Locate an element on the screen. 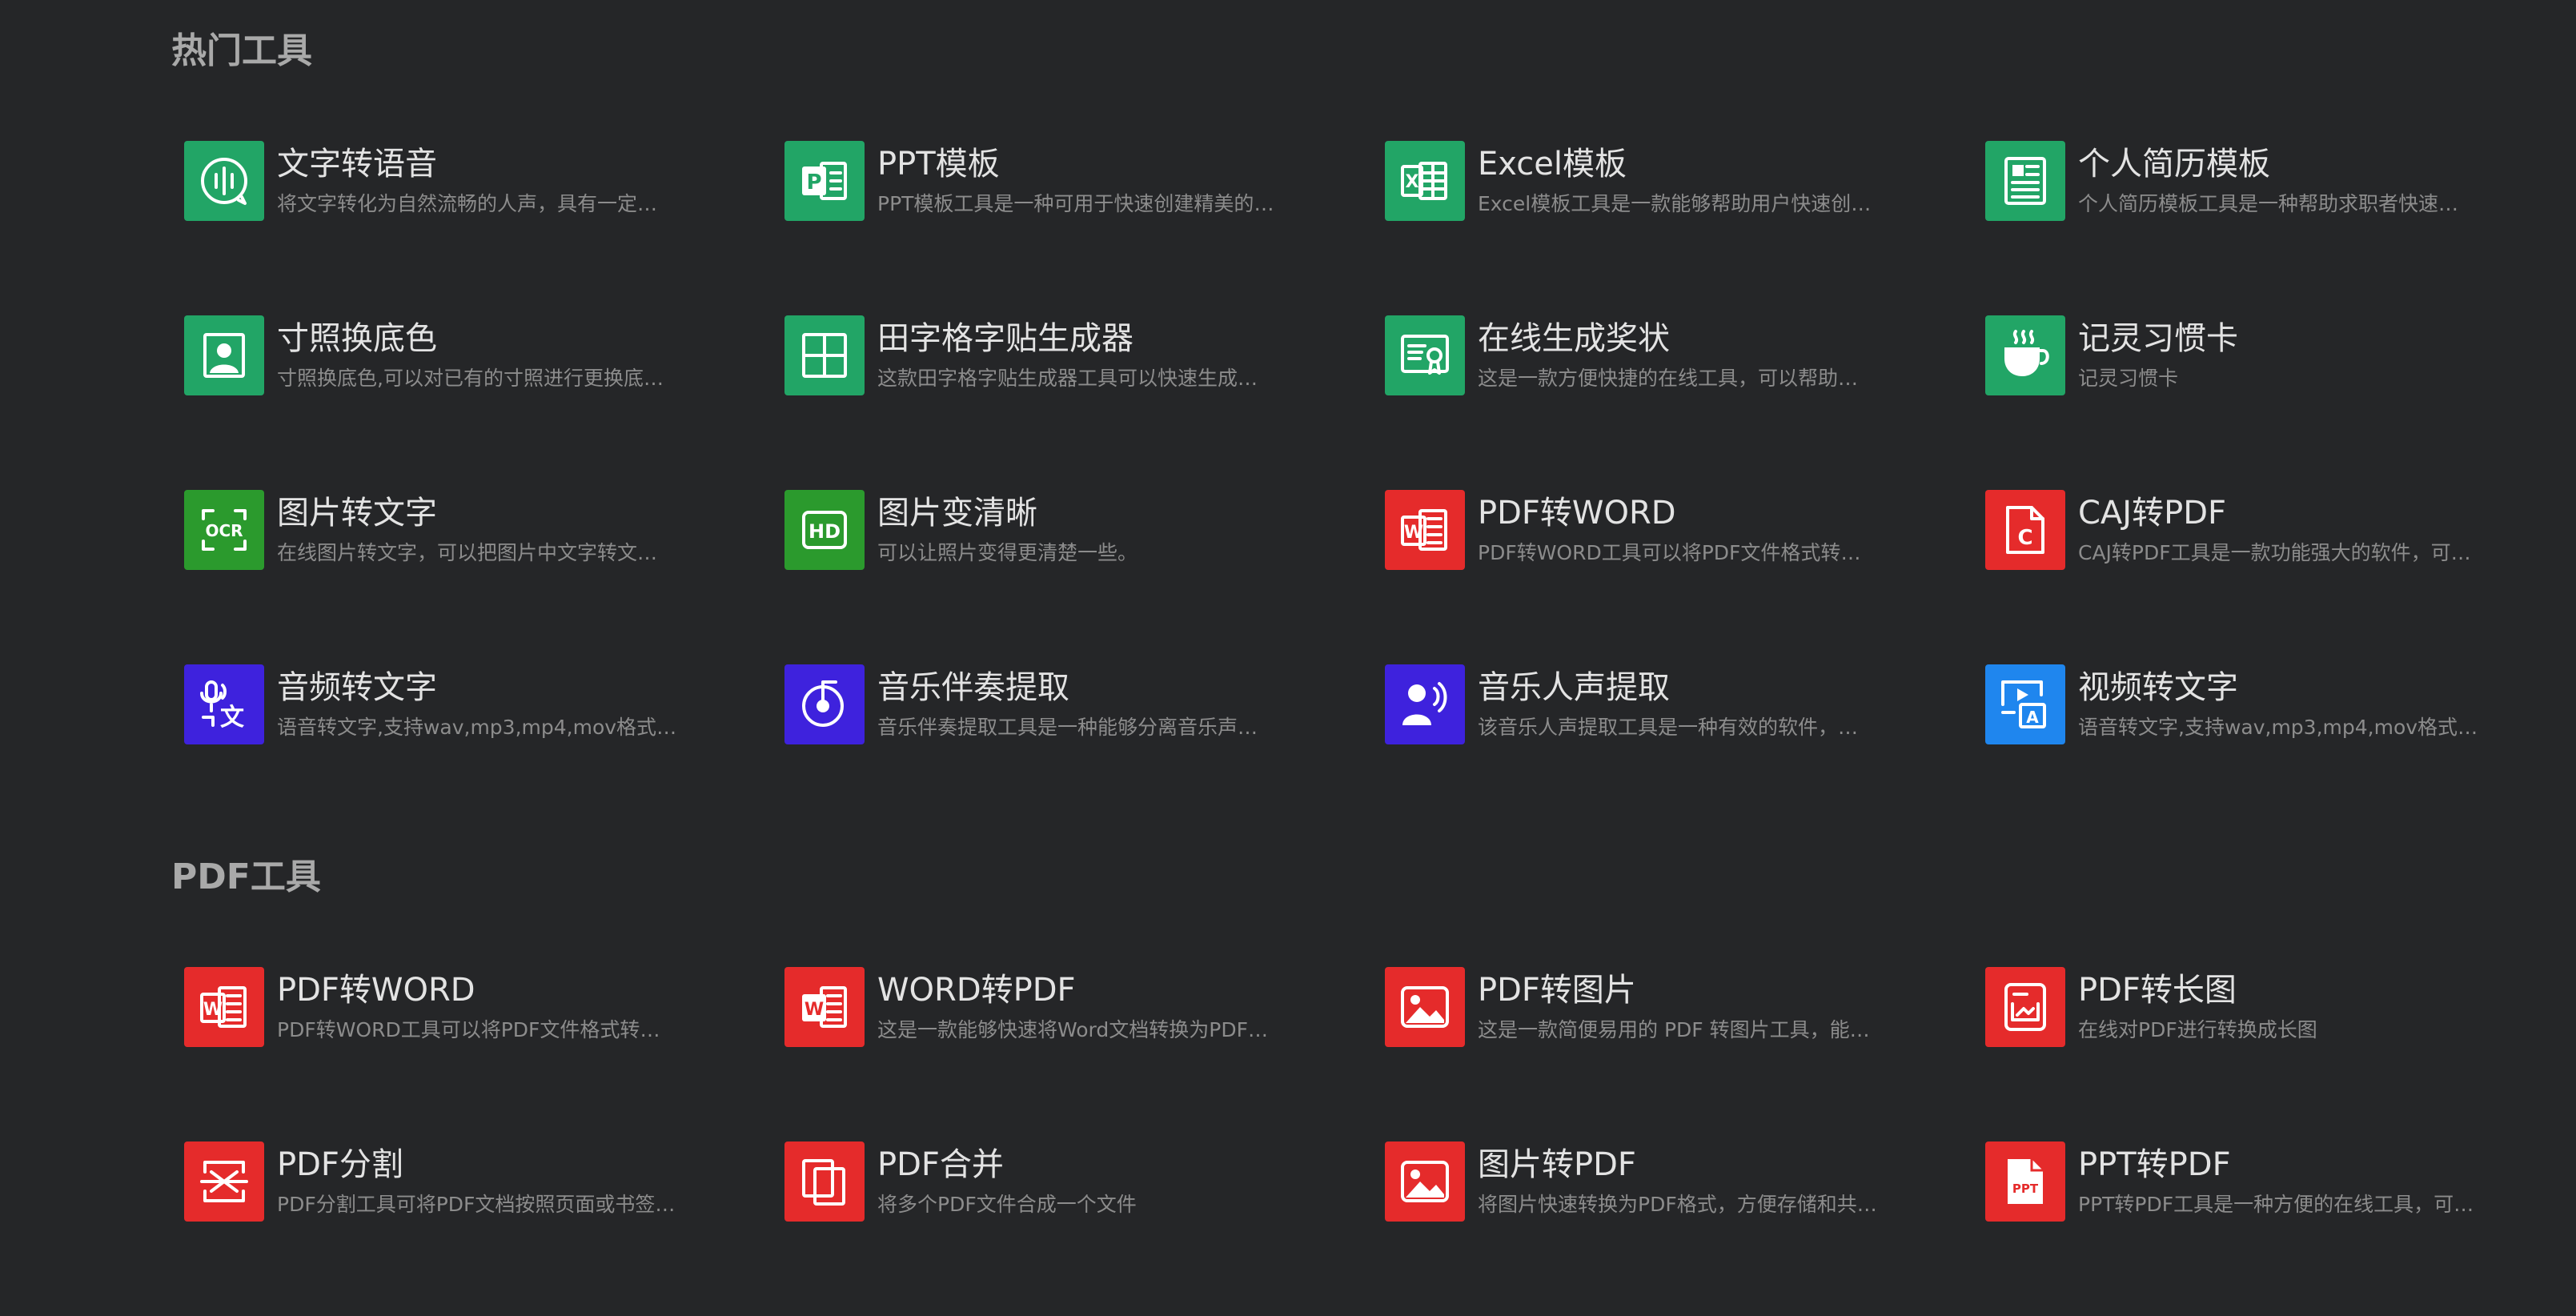 This screenshot has width=2576, height=1316. ppt-file-icon: PPT is located at coordinates (2025, 1181).